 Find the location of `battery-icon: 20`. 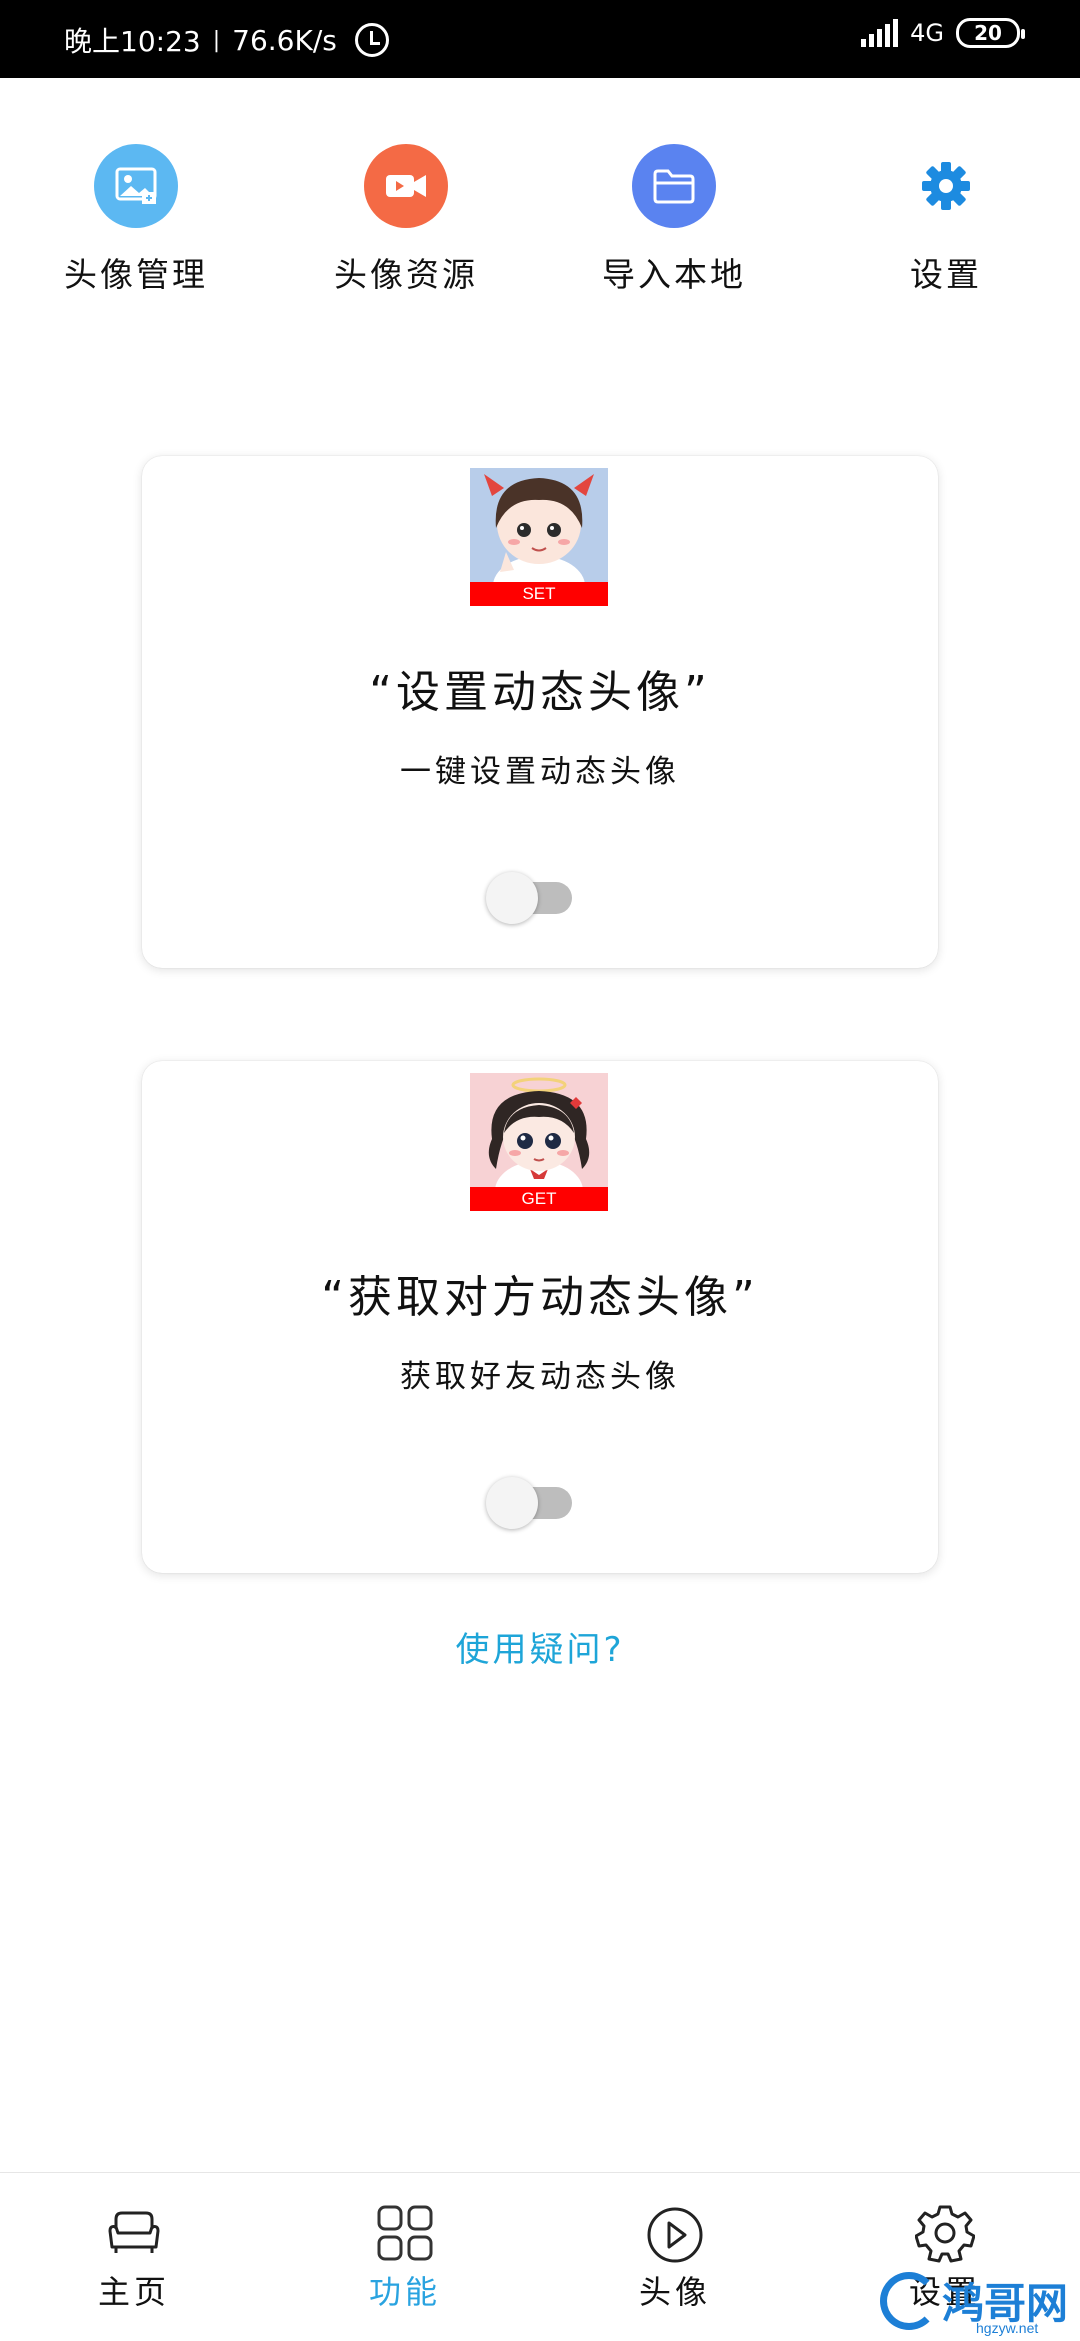

battery-icon: 20 is located at coordinates (990, 33).